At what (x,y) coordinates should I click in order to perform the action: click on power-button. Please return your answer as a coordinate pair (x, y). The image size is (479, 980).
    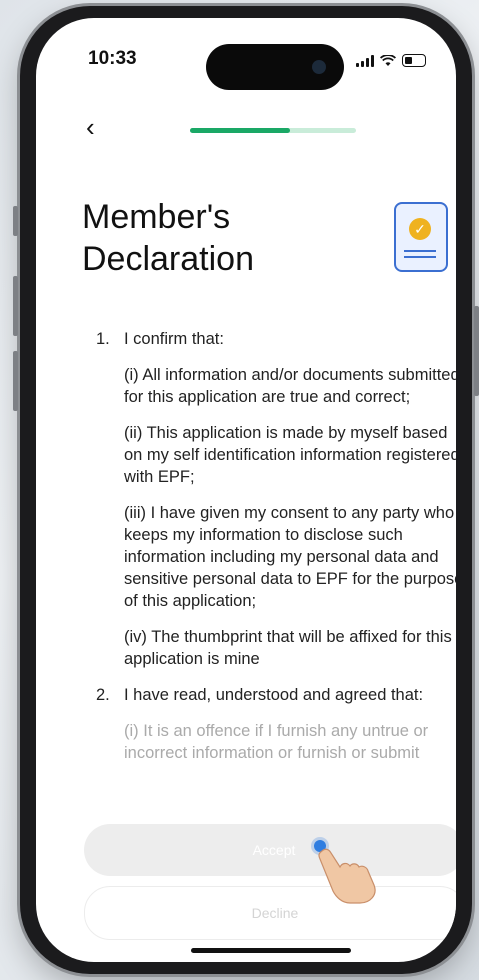
    Looking at the image, I should click on (476, 351).